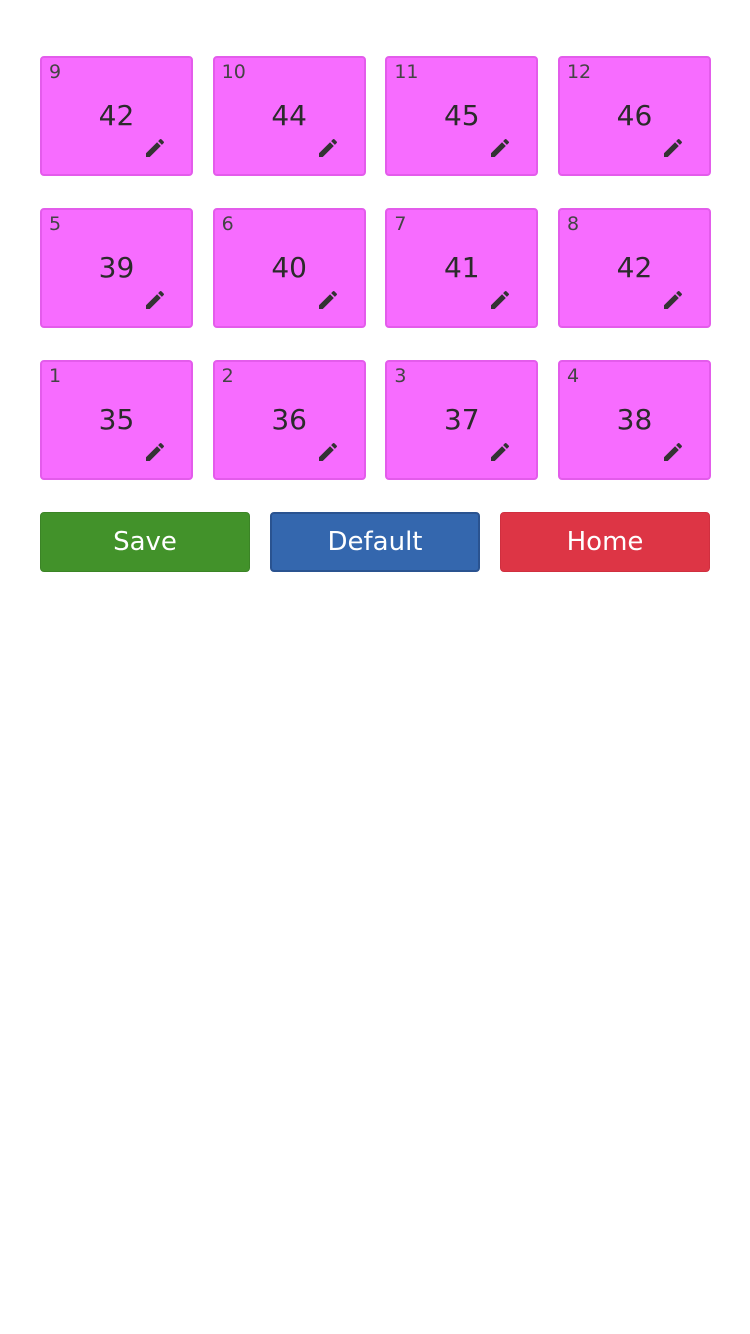  I want to click on tile-3: 3 37, so click(462, 420).